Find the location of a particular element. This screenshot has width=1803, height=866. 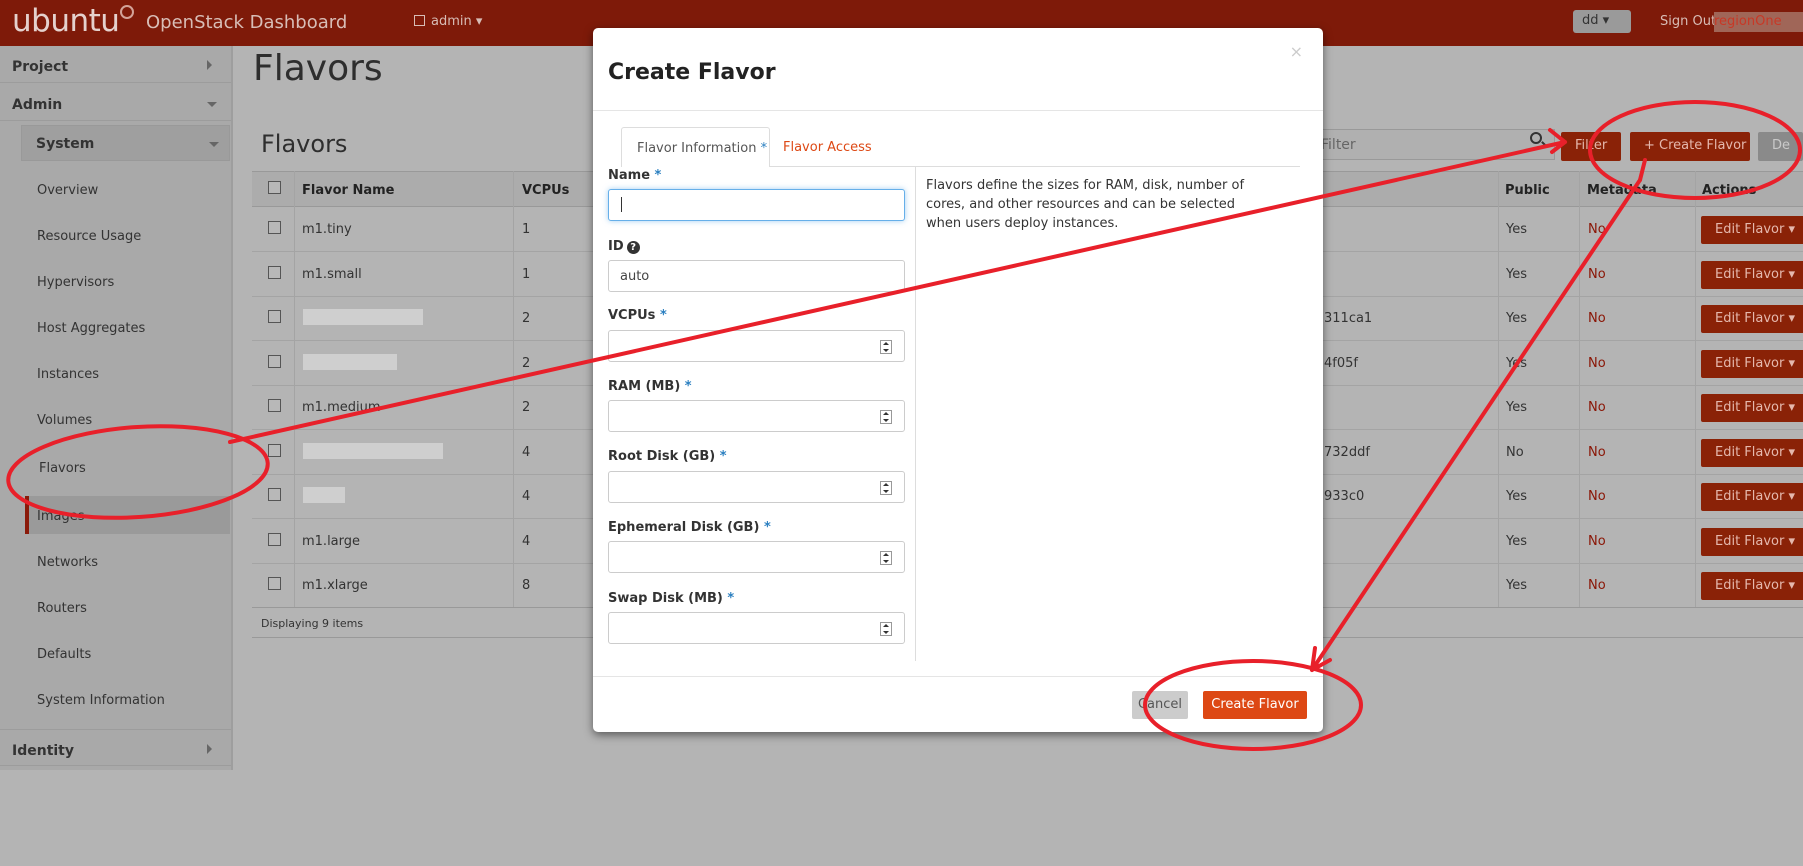

vcpus-value: 4 is located at coordinates (526, 496).